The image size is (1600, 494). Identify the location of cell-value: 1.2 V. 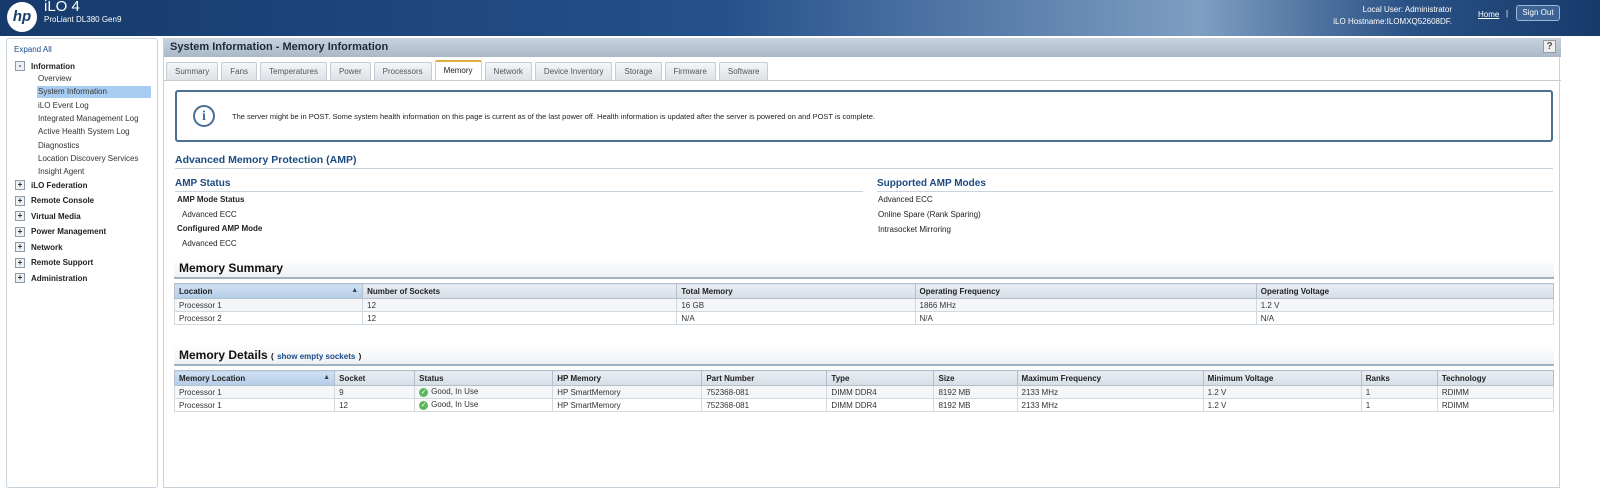
(1217, 392).